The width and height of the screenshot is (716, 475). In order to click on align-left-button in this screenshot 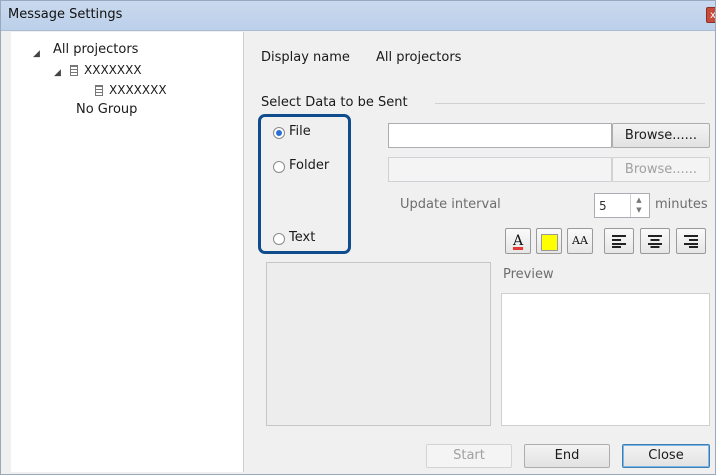, I will do `click(619, 241)`.